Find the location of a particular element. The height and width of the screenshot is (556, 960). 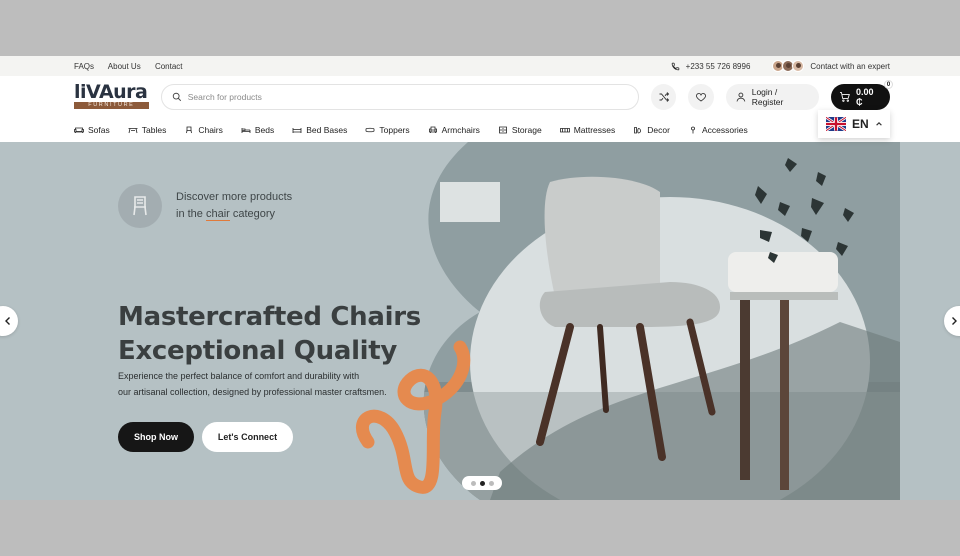

mattress-icon is located at coordinates (564, 130).